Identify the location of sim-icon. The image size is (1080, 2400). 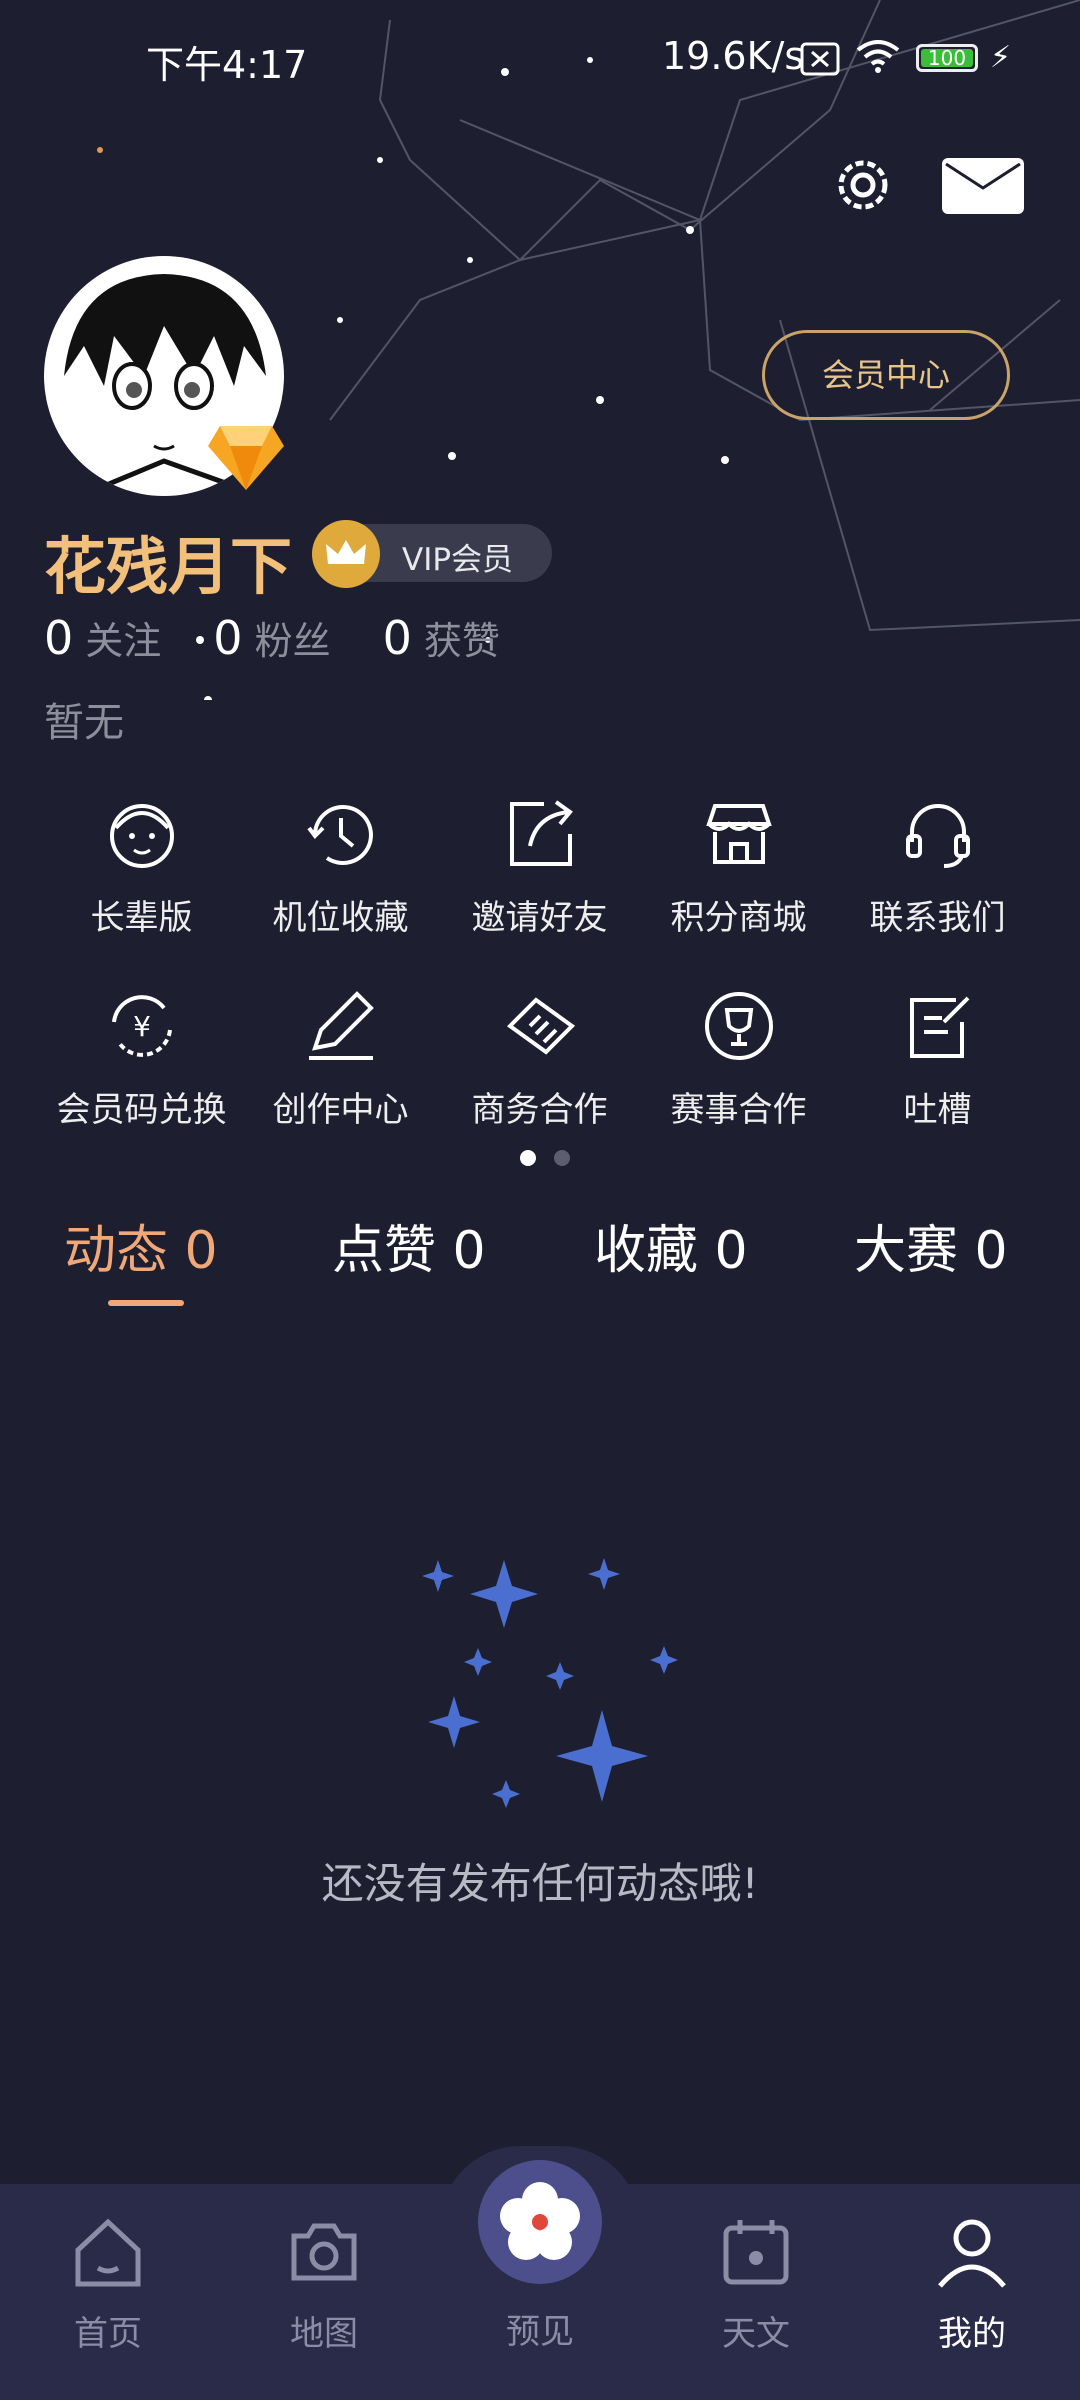
(820, 59).